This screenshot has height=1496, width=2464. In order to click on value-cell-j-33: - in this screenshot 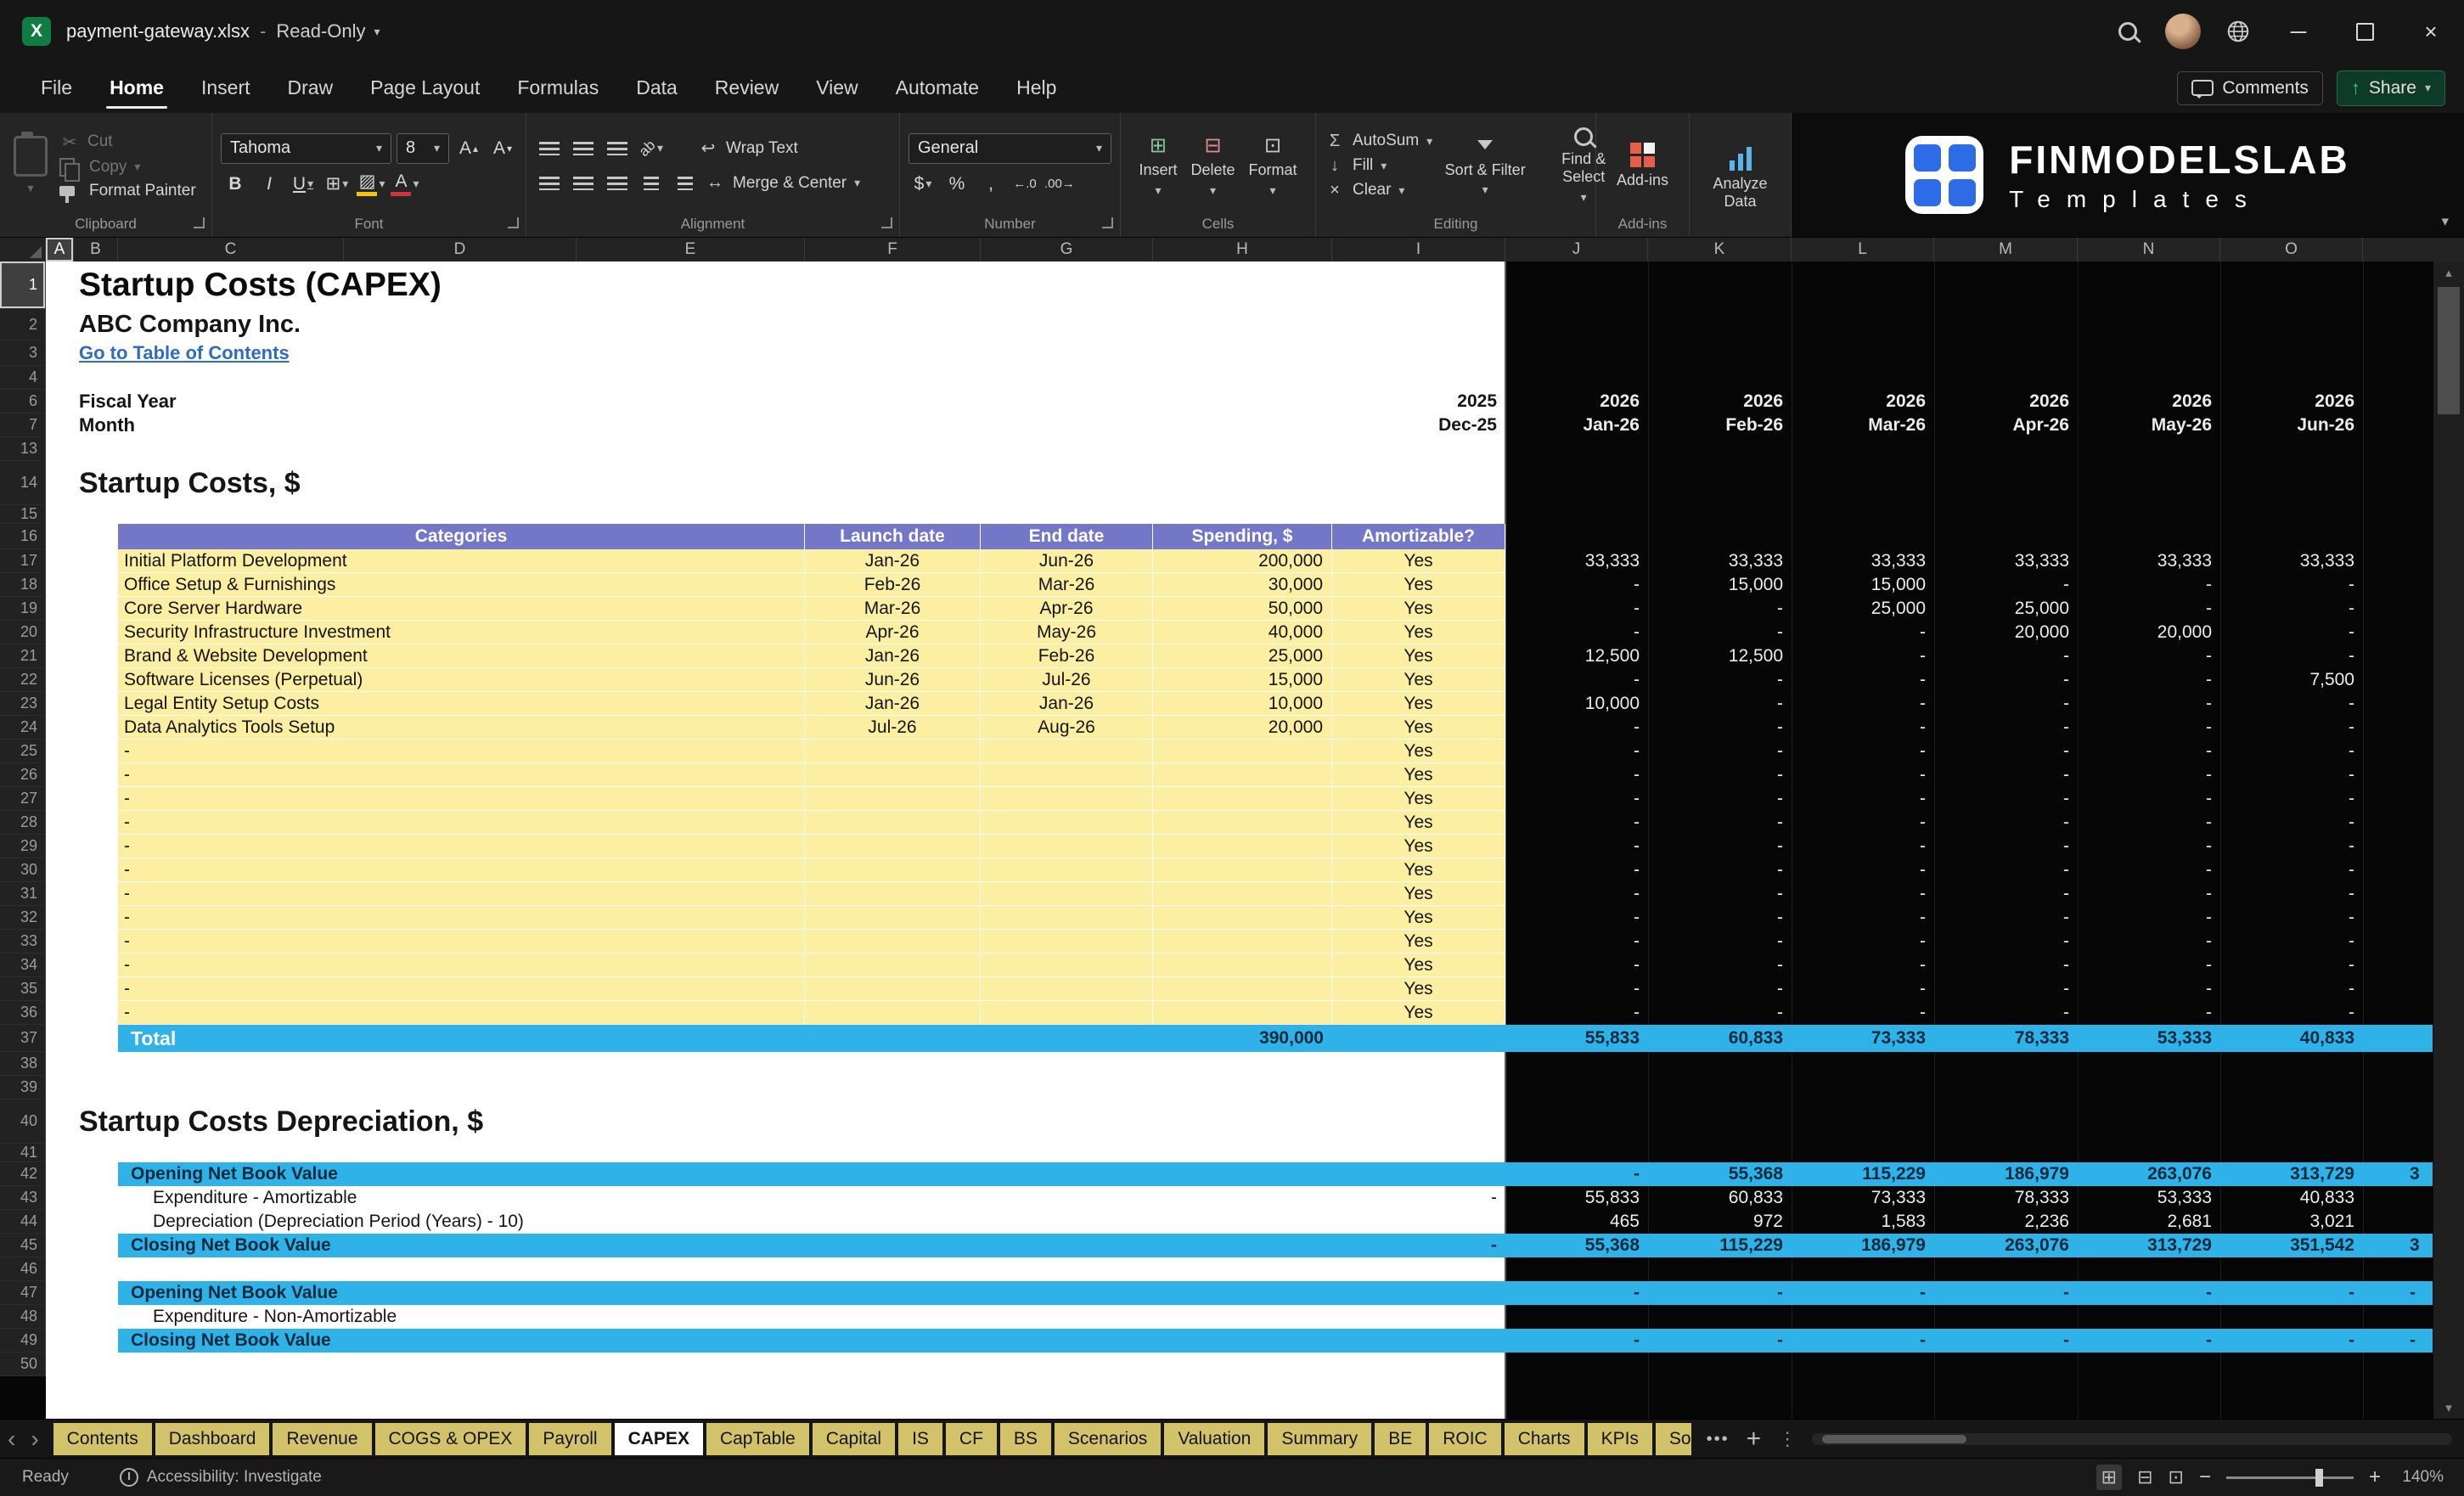, I will do `click(1576, 941)`.